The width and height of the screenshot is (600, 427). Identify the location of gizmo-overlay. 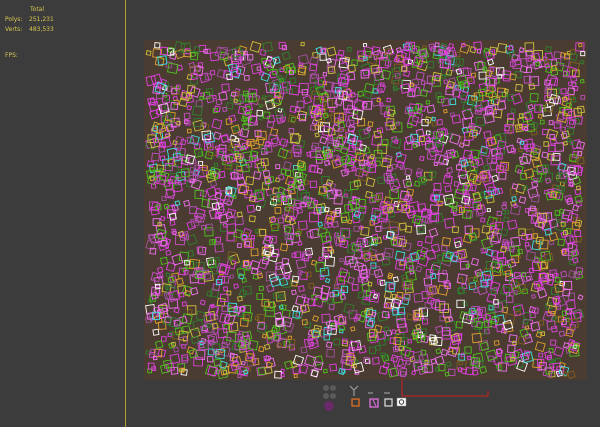
(406, 394).